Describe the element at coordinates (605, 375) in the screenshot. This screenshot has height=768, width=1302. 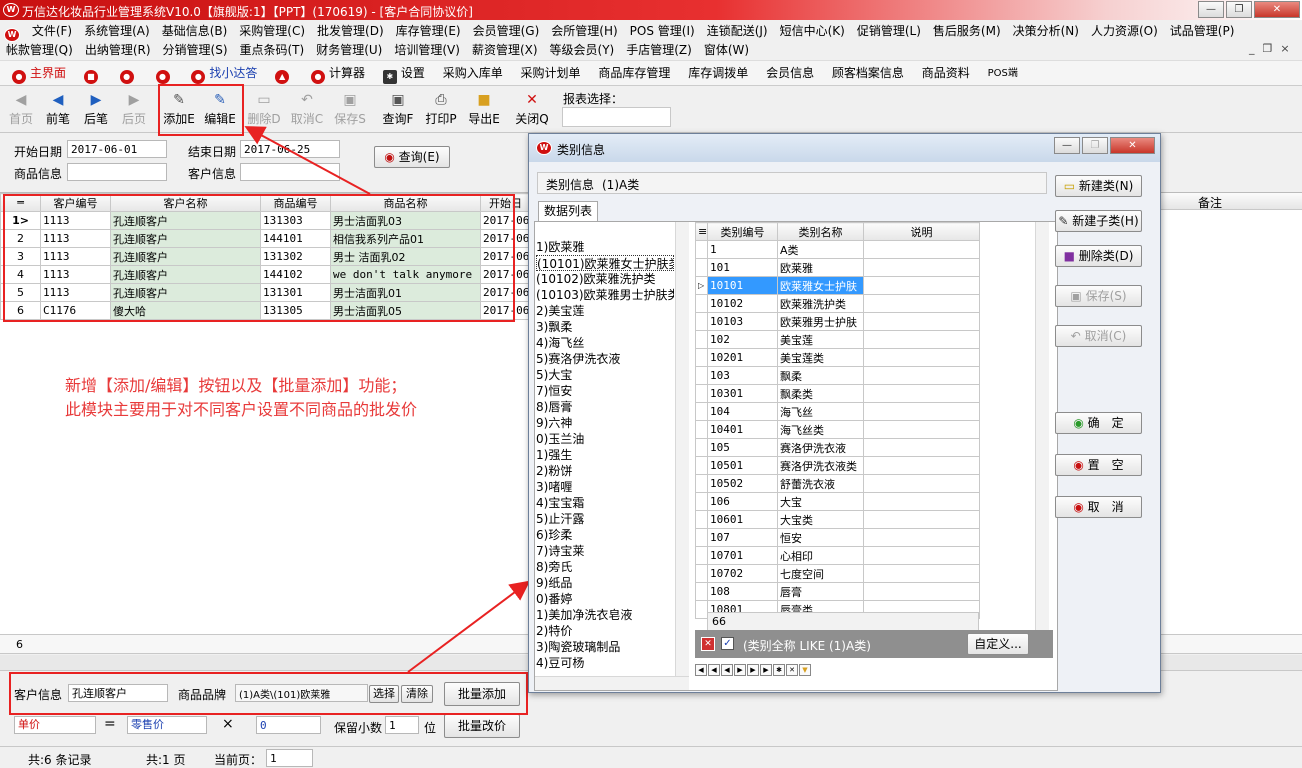
I see `tree-item: 5)大宝` at that location.